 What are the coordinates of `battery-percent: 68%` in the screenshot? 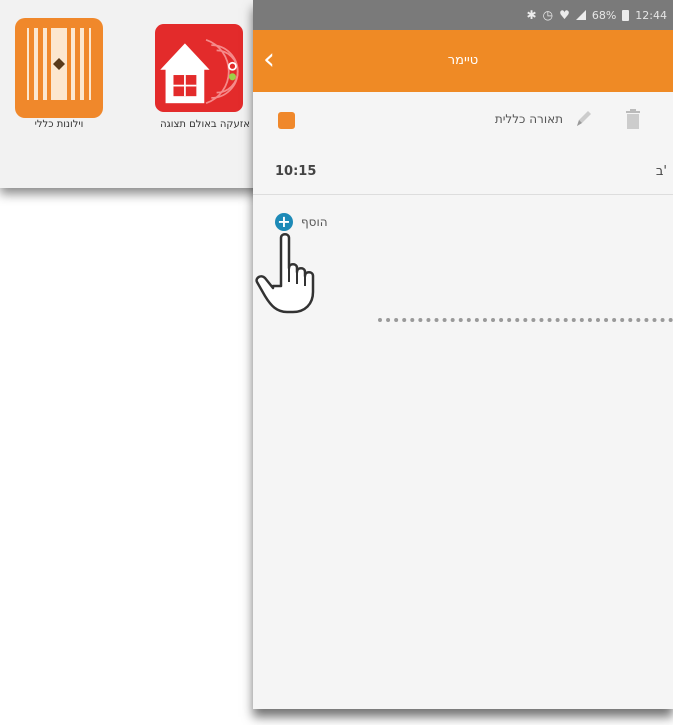 It's located at (604, 15).